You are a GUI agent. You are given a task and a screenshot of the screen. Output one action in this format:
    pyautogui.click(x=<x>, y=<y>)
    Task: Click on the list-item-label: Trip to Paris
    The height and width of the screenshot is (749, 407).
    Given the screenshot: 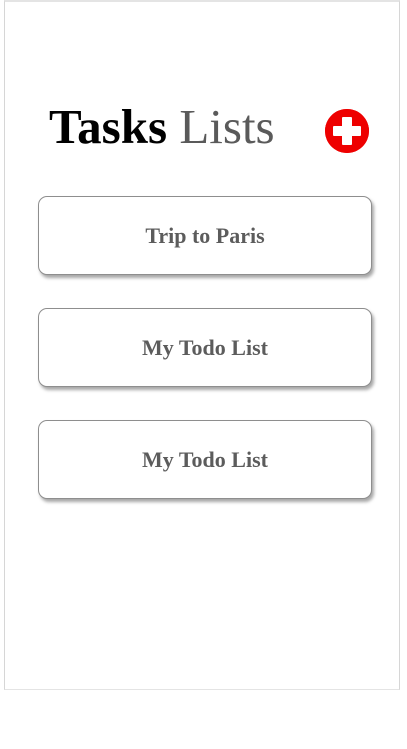 What is the action you would take?
    pyautogui.click(x=205, y=235)
    